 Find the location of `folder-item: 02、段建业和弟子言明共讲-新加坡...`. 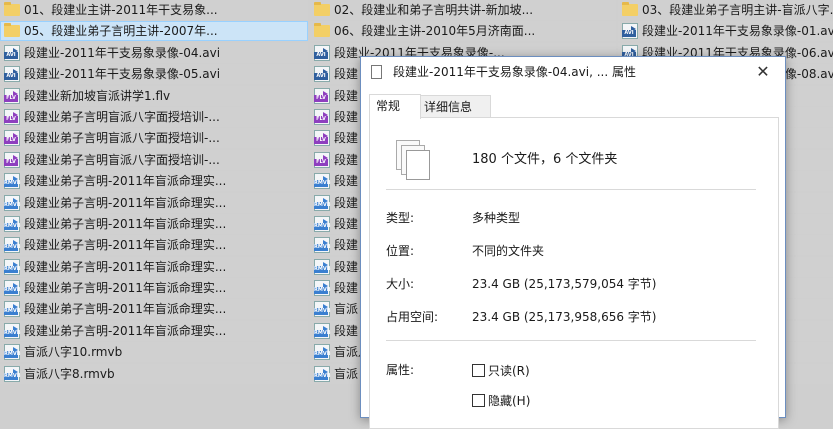

folder-item: 02、段建业和弟子言明共讲-新加坡... is located at coordinates (463, 10).